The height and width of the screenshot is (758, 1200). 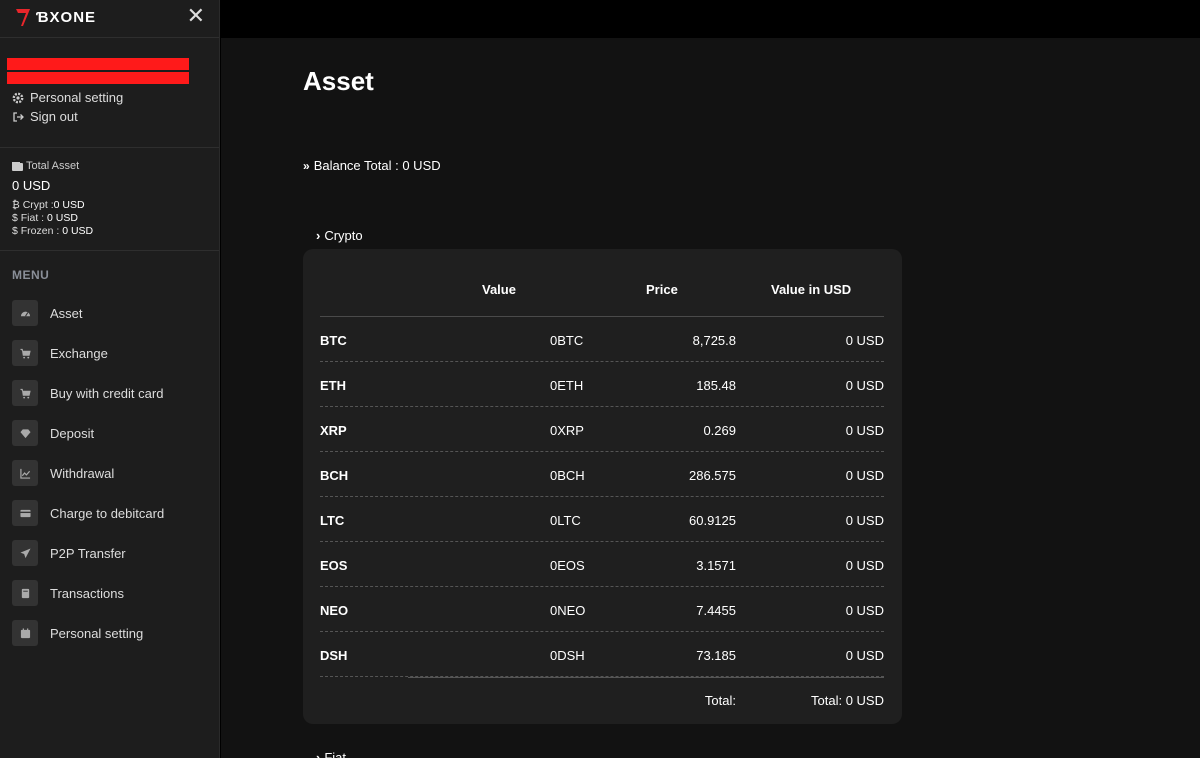 What do you see at coordinates (109, 97) in the screenshot?
I see `personal-setting-link: Personal setting` at bounding box center [109, 97].